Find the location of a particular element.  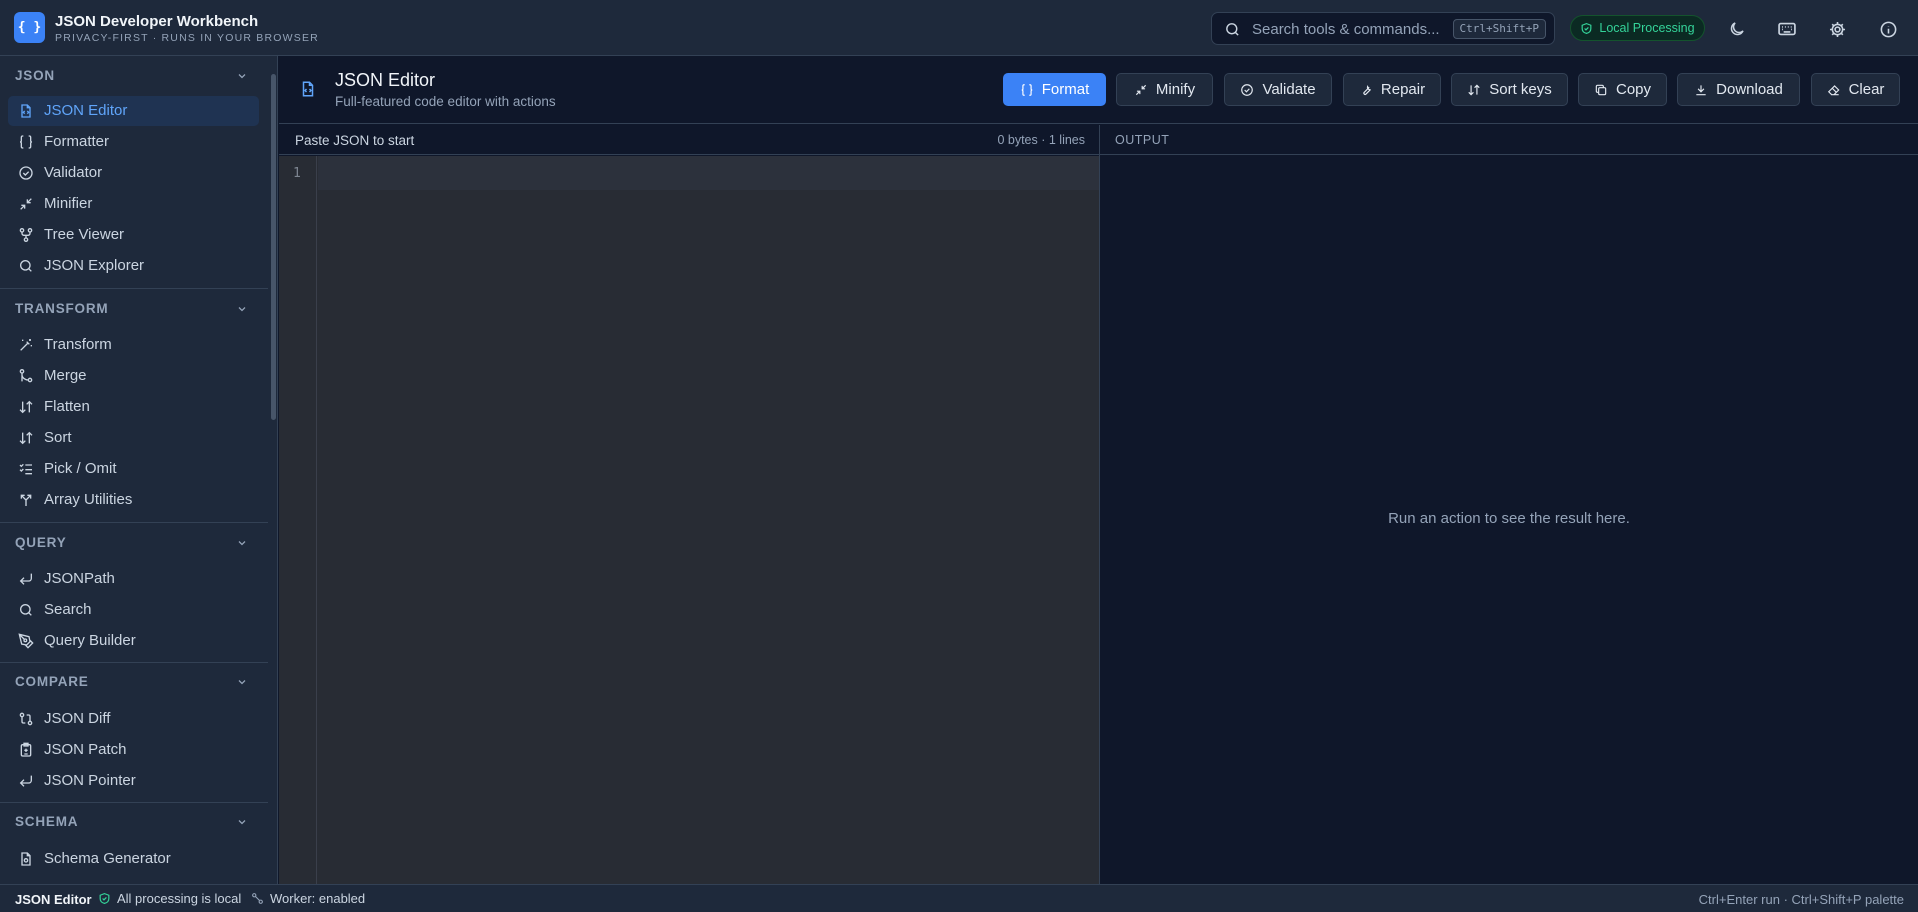

sidebar-item-label: Sort is located at coordinates (58, 437).